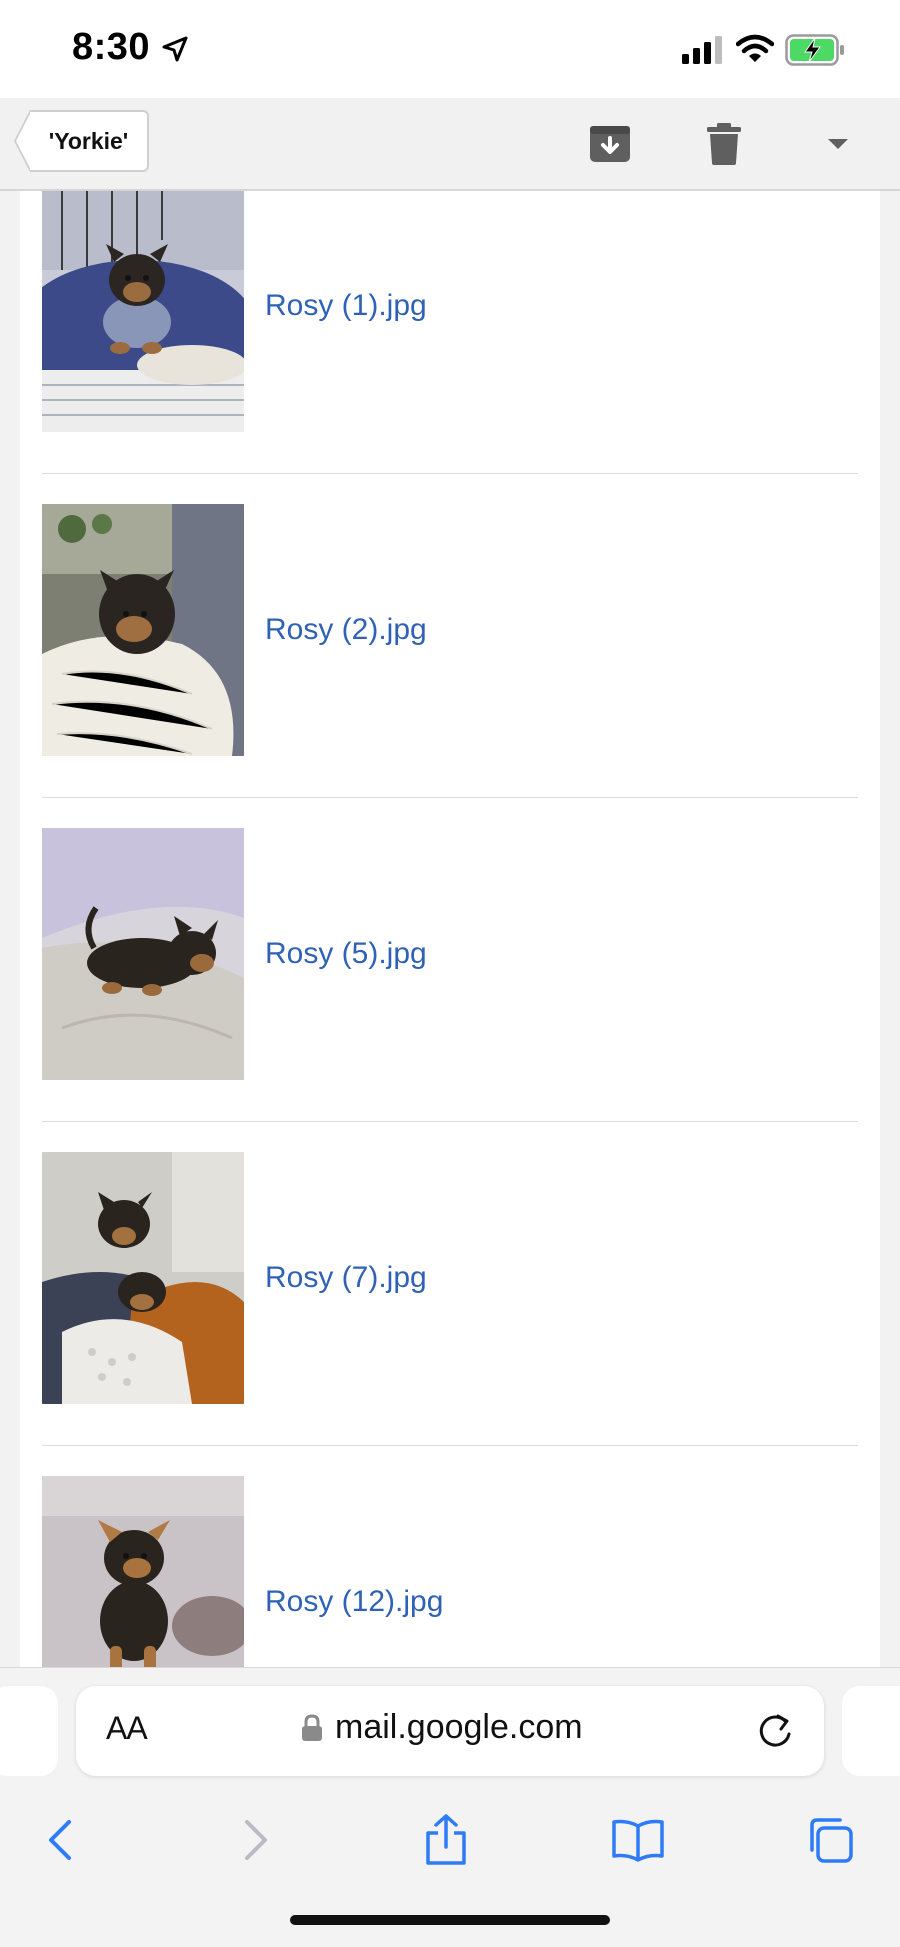  Describe the element at coordinates (346, 954) in the screenshot. I see `attachment-filename-link: Rosy (5).jpg` at that location.